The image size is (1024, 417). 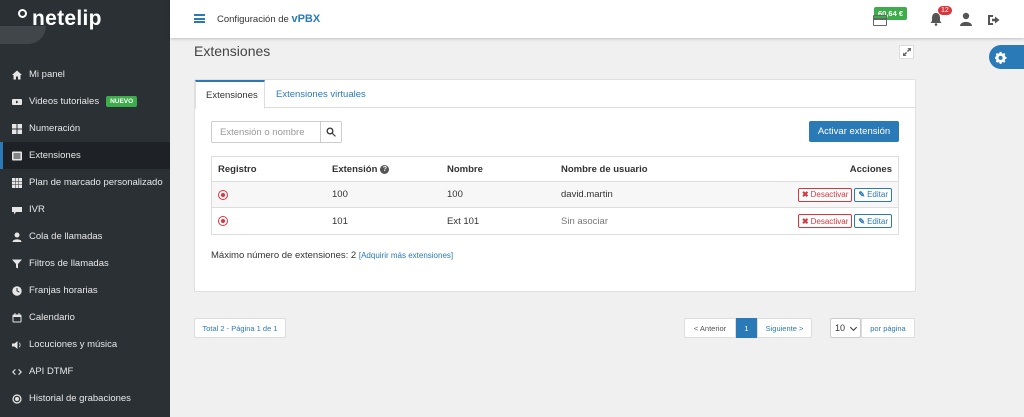 I want to click on sidebar-item-label: Calendario, so click(x=52, y=317).